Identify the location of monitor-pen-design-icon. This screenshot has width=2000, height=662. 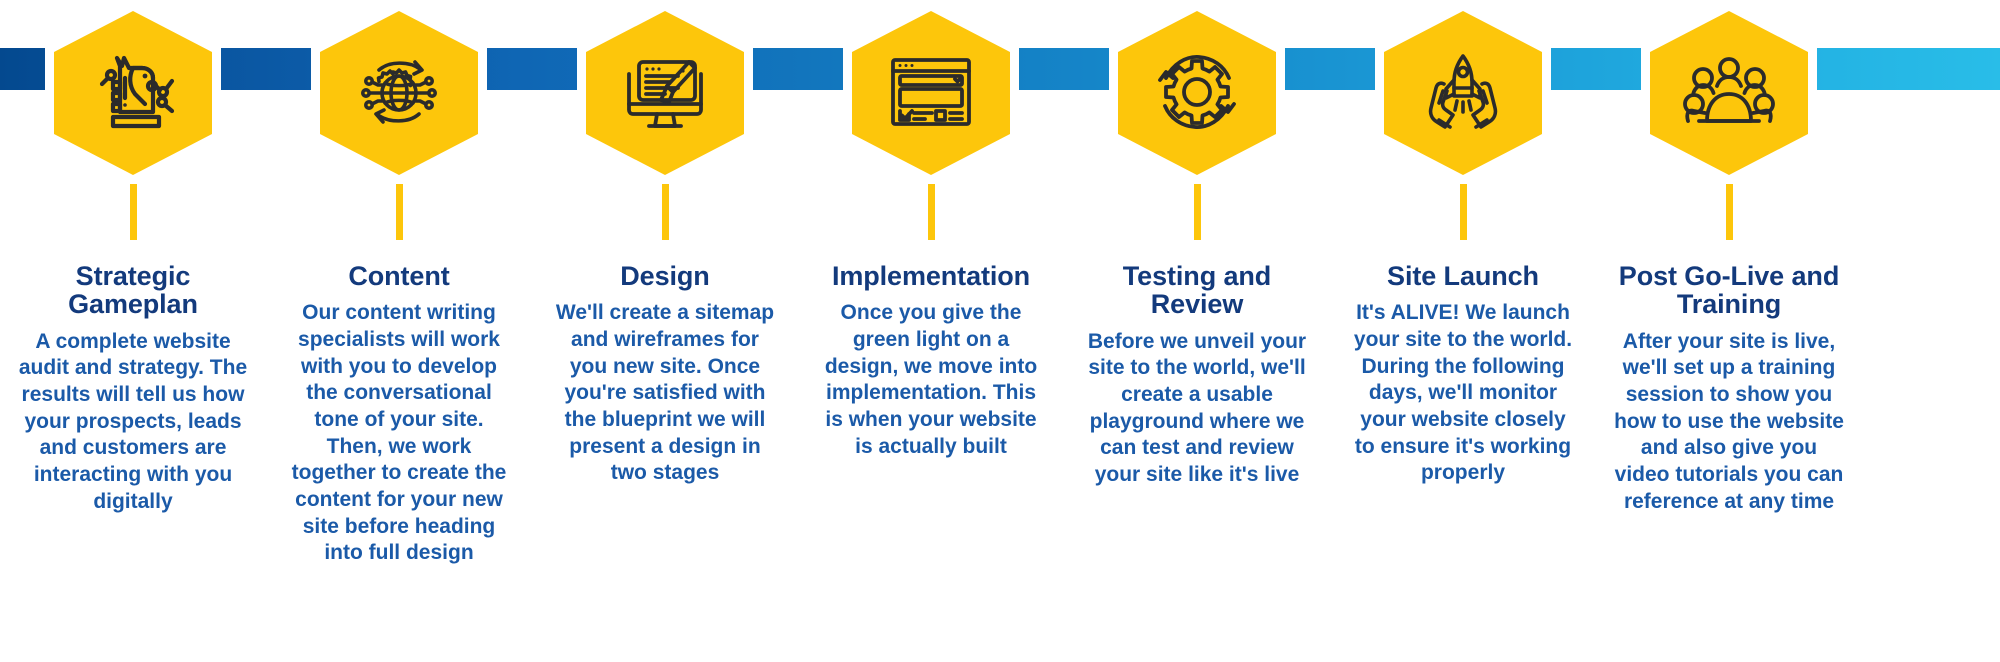
(665, 92).